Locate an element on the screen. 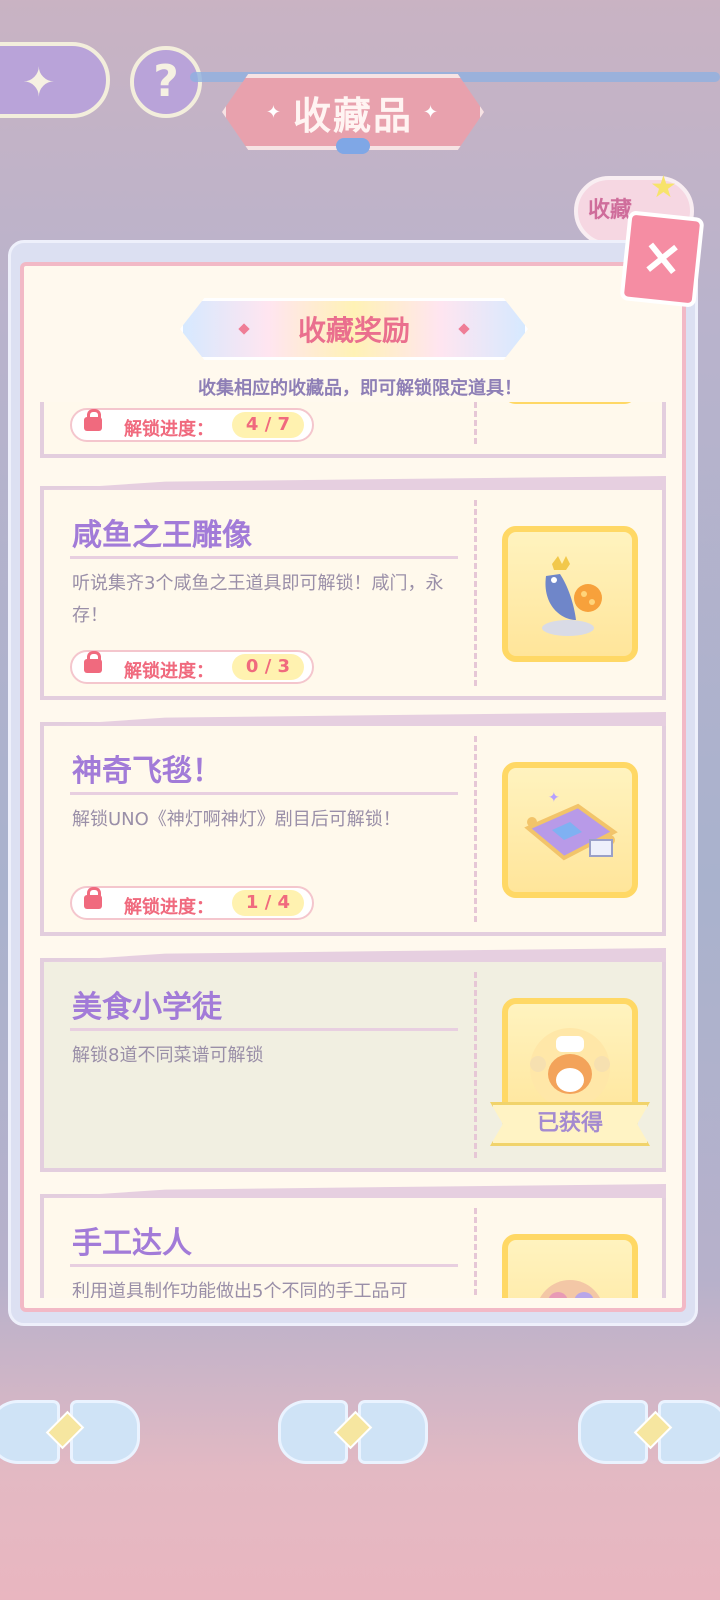 The image size is (720, 1600). reward-desc: 听说集齐3个咸鱼之王道具即可解锁！咸门，永存！ is located at coordinates (258, 599).